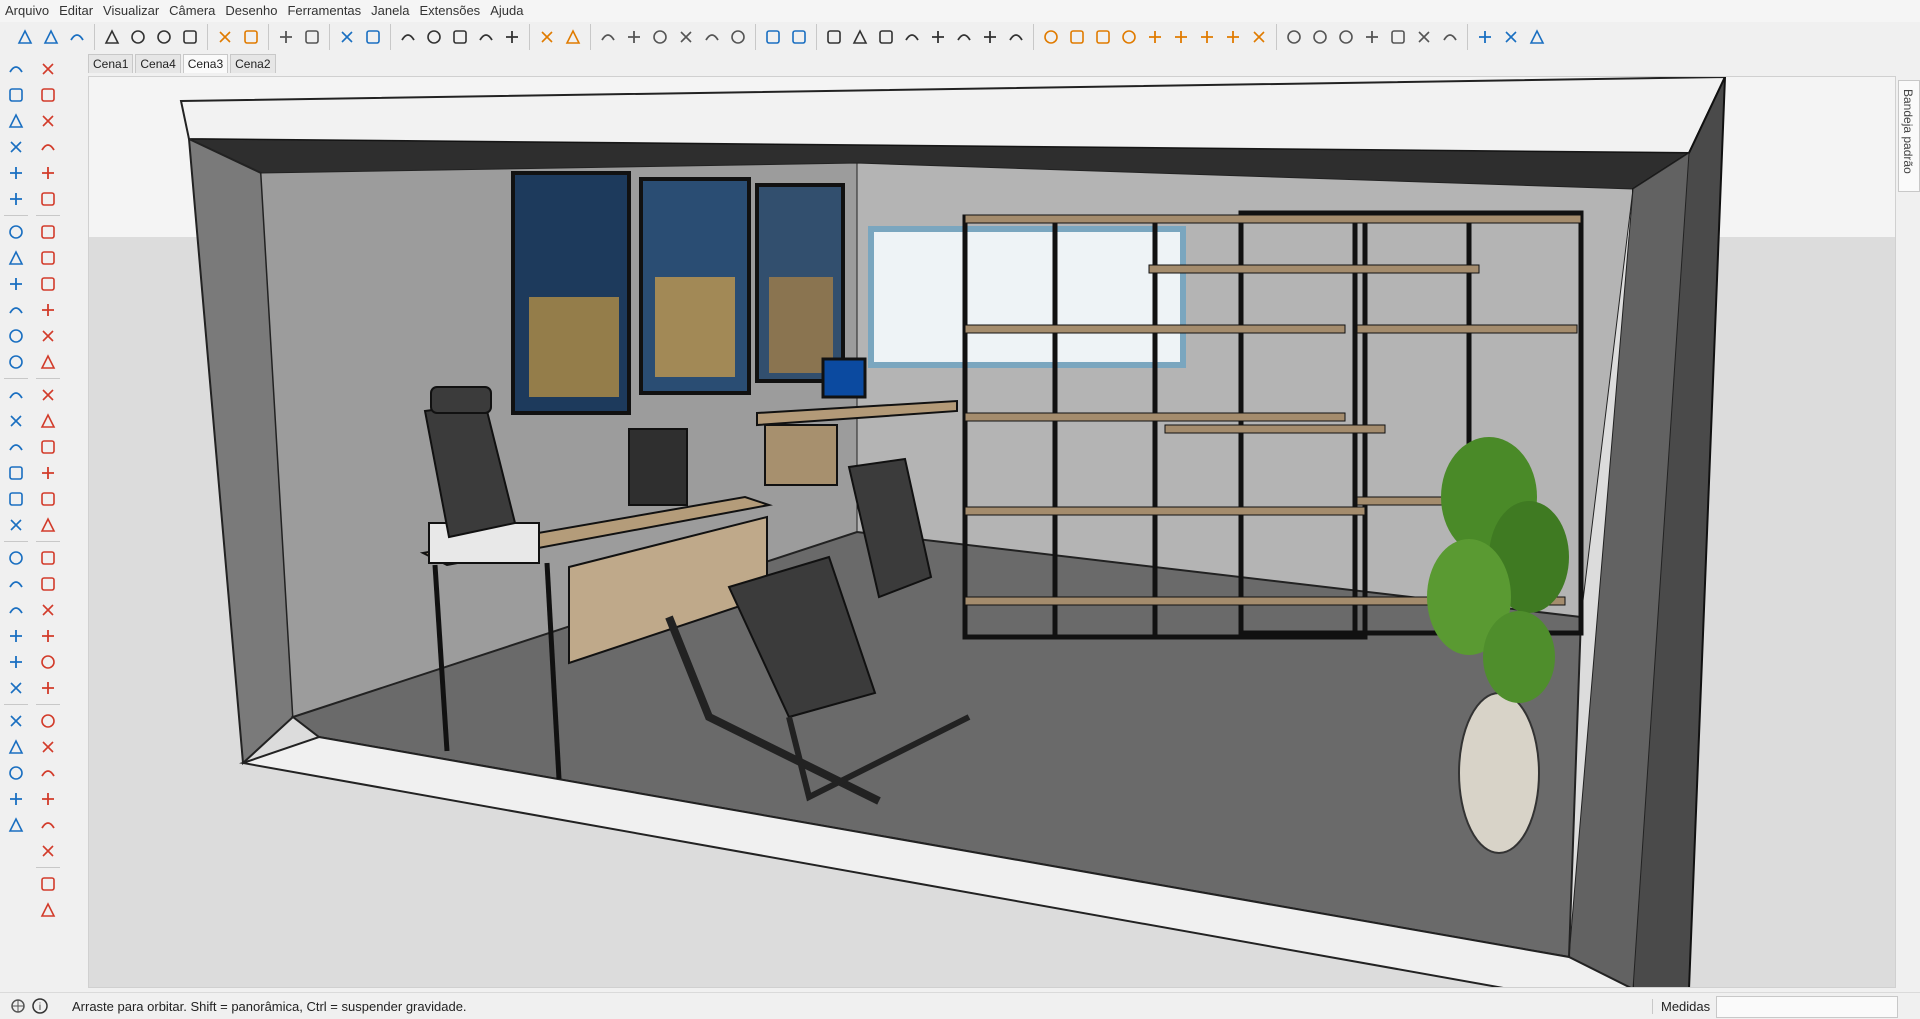 This screenshot has height=1019, width=1920. I want to click on menu-ferramentas: Ferramentas, so click(324, 11).